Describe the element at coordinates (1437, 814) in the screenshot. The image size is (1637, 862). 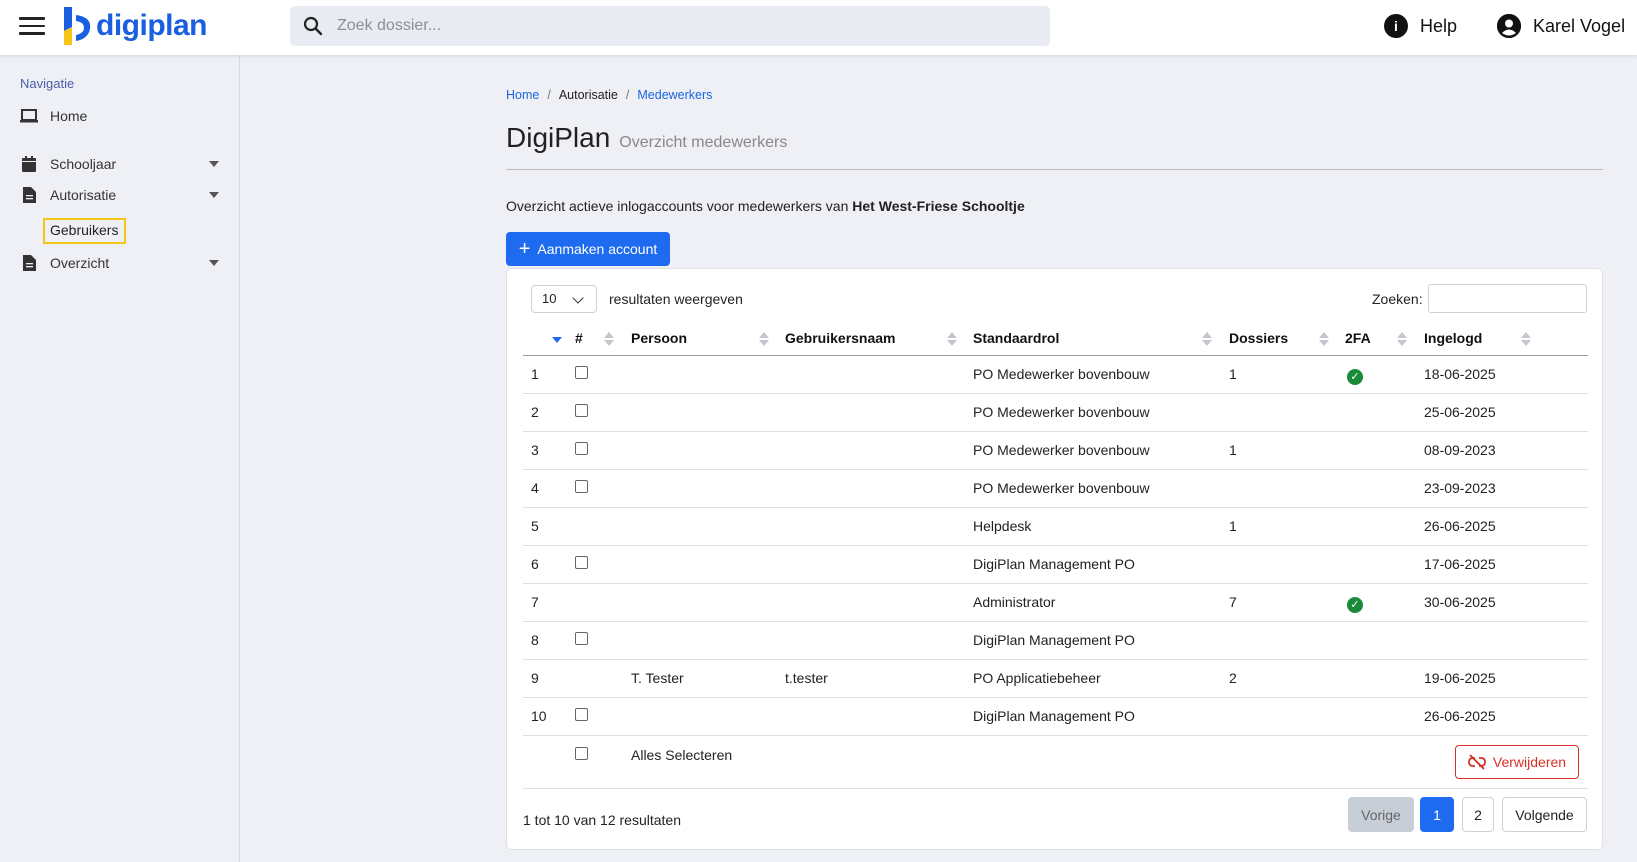
I see `pagination-page-1: 1` at that location.